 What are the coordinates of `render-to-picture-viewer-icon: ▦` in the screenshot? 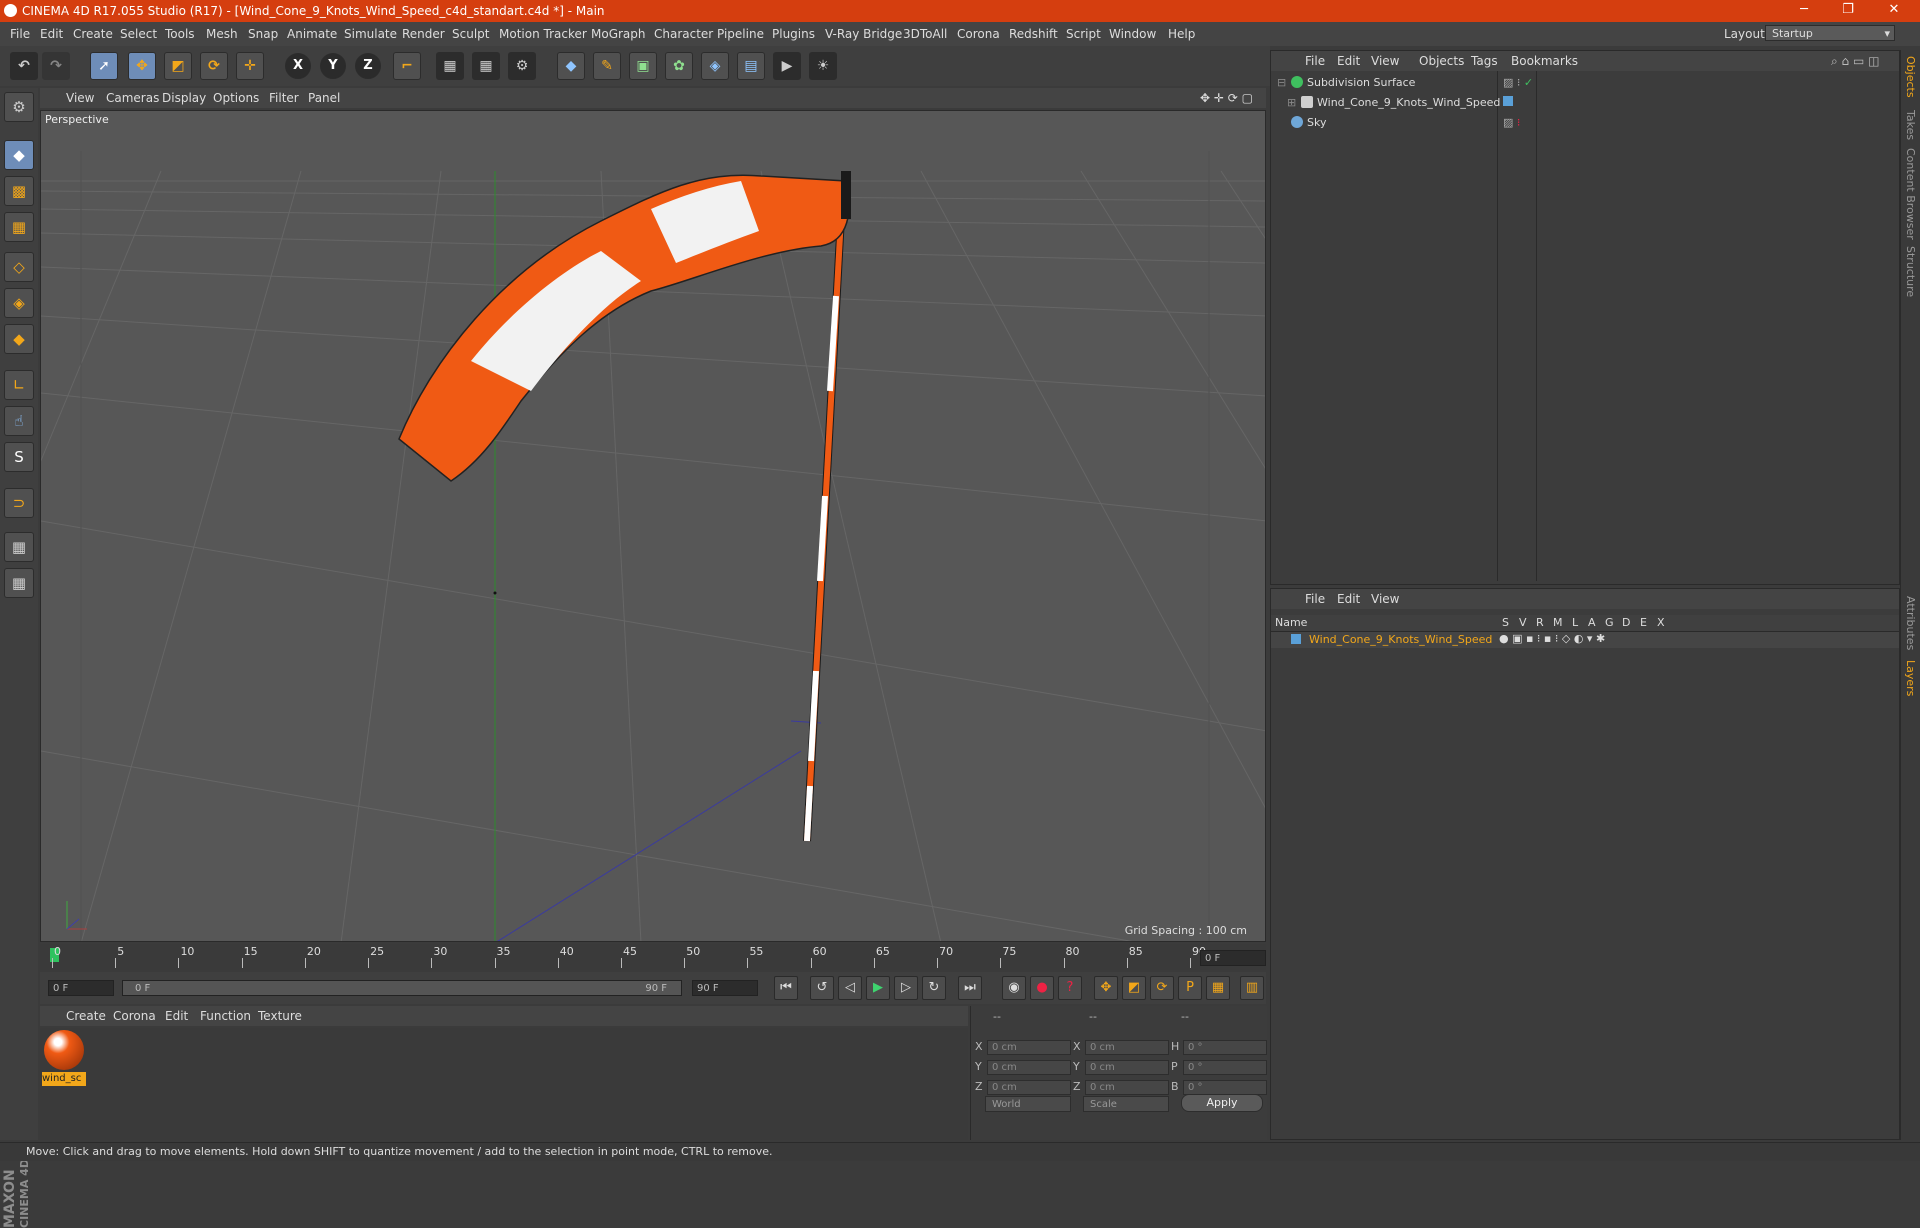 It's located at (486, 66).